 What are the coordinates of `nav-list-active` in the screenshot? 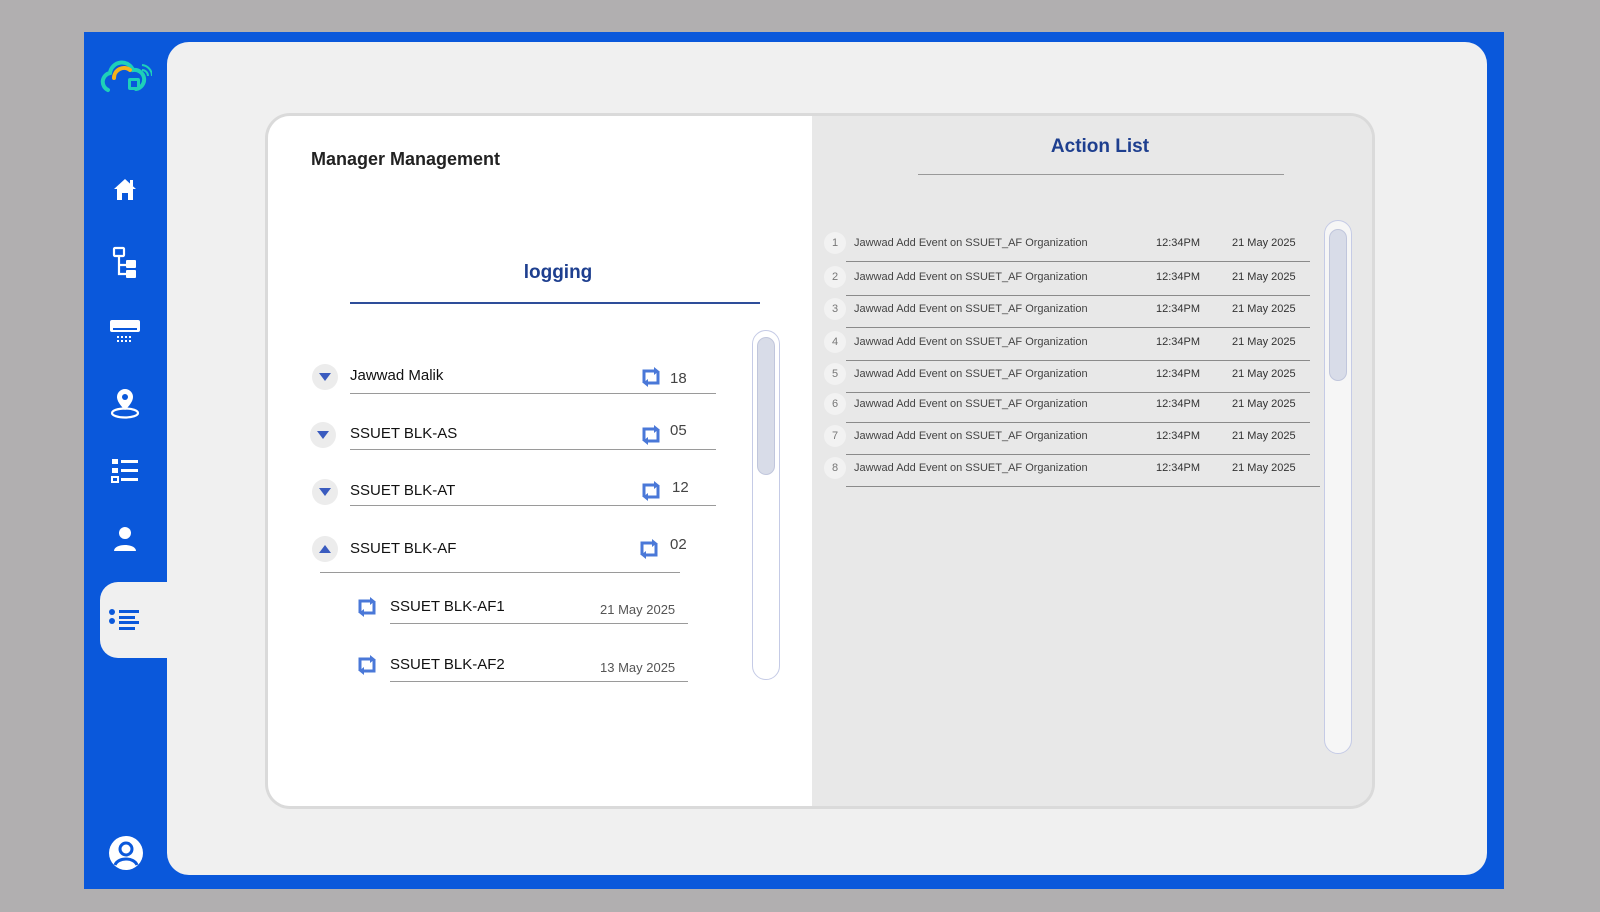 It's located at (136, 620).